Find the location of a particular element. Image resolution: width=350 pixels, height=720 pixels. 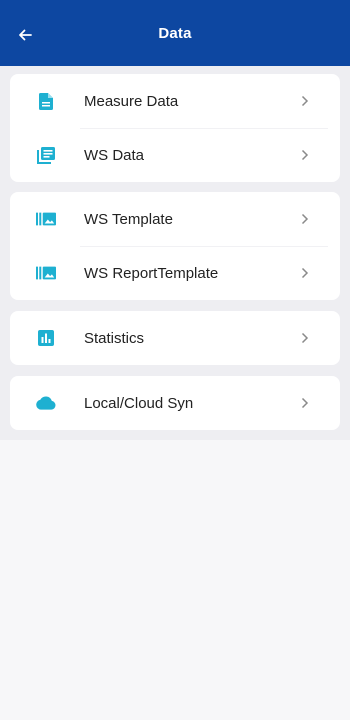

menu-group-data: Measure Data WS Data is located at coordinates (175, 128).